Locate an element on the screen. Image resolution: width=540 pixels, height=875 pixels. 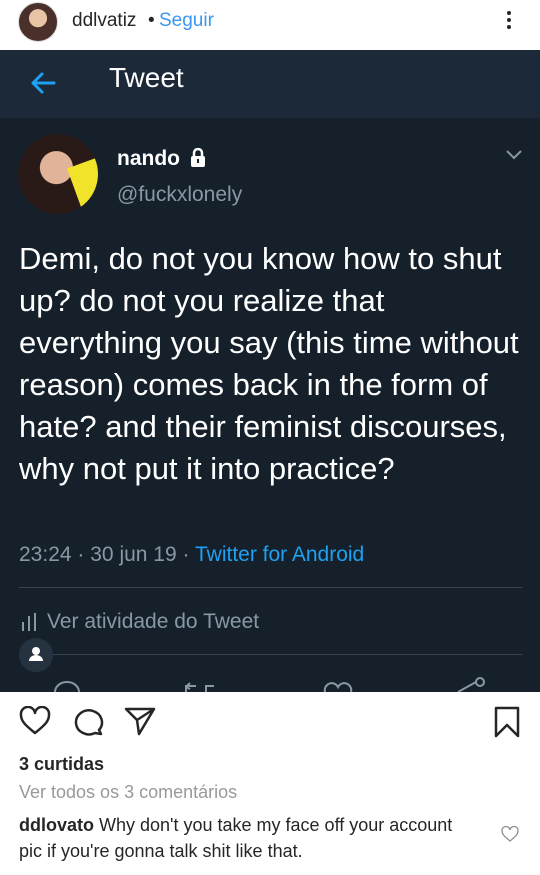
tweet-meta: 23:24 · 30 jun 19 · Twitter for Android is located at coordinates (191, 555).